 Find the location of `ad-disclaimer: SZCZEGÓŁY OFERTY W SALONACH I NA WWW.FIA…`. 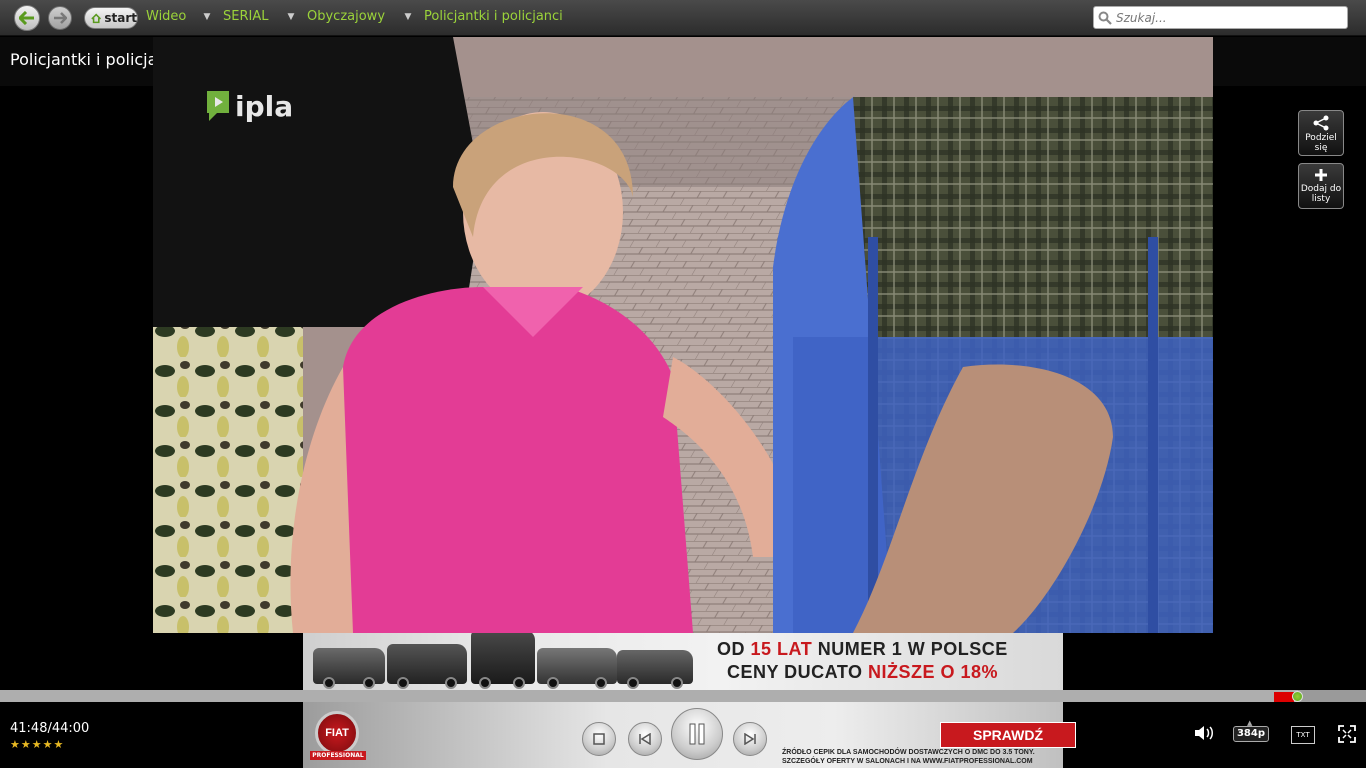

ad-disclaimer: SZCZEGÓŁY OFERTY W SALONACH I NA WWW.FIA… is located at coordinates (907, 761).